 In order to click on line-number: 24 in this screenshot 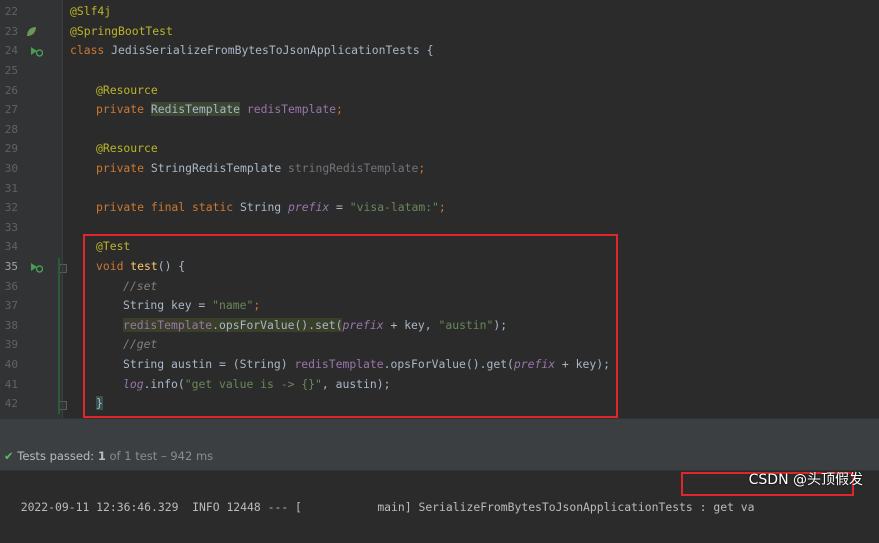, I will do `click(11, 50)`.